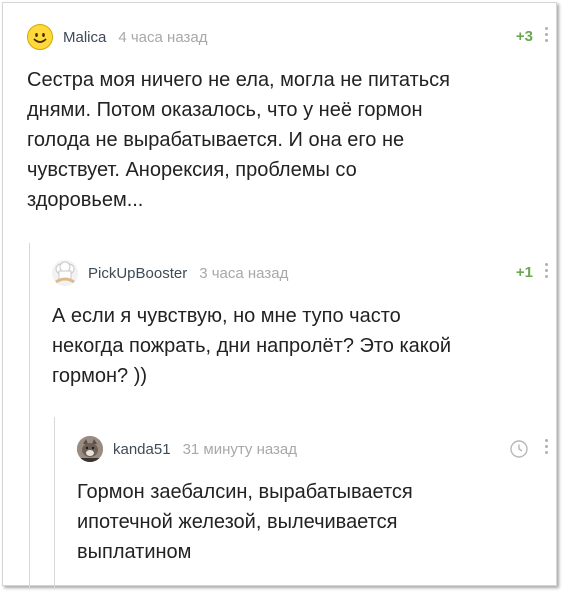  I want to click on cat-photo-icon, so click(90, 449).